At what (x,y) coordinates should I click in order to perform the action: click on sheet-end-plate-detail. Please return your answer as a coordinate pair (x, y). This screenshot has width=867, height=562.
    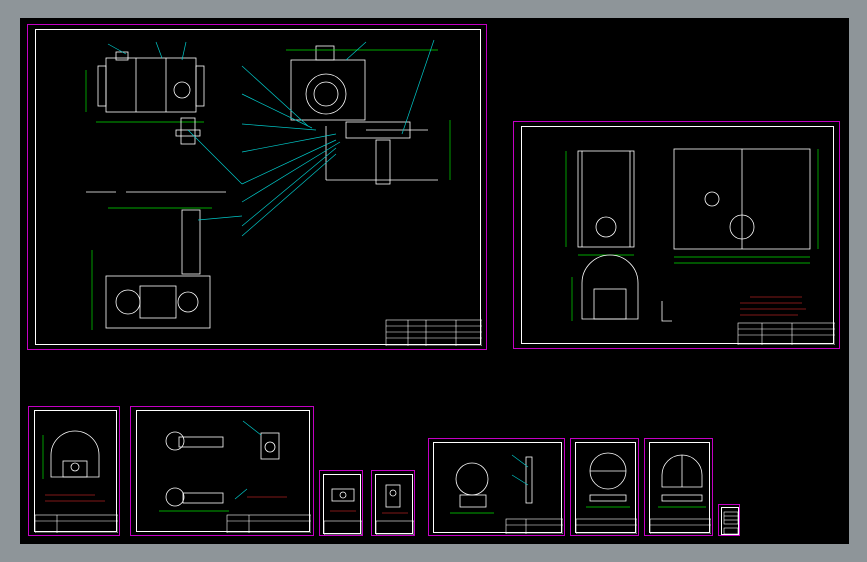
    Looking at the image, I should click on (74, 471).